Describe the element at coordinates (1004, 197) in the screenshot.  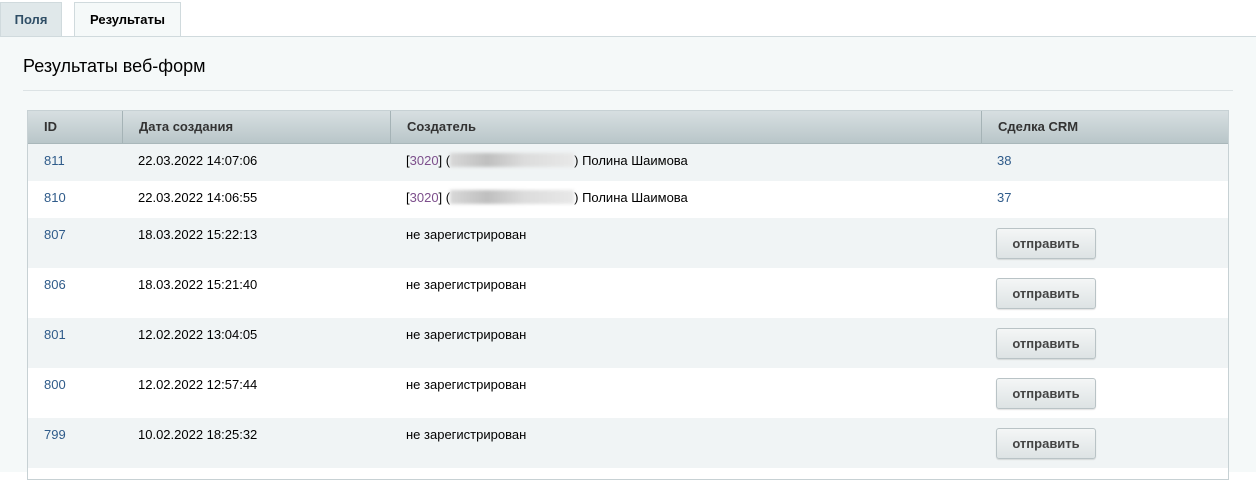
I see `crm-deal-link: 37` at that location.